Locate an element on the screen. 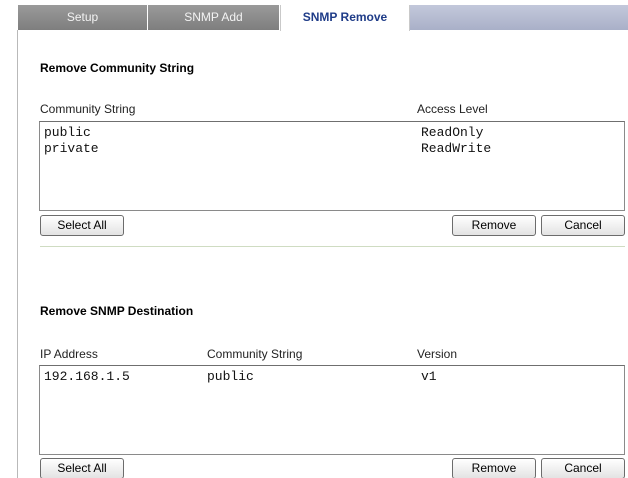 Image resolution: width=628 pixels, height=478 pixels. tab-bar: Setup SNMP Add SNMP Remove is located at coordinates (323, 18).